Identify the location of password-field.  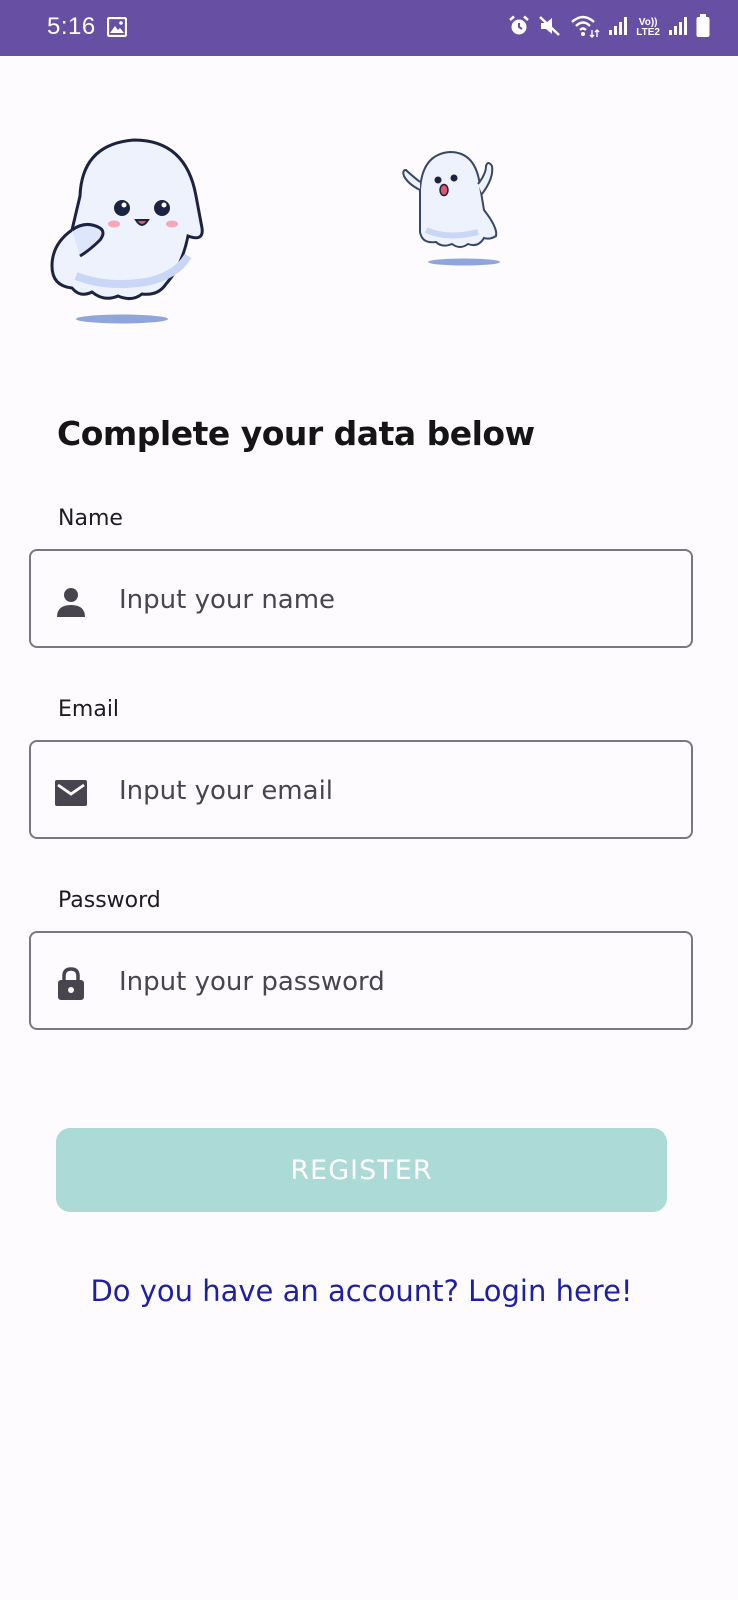
(361, 980).